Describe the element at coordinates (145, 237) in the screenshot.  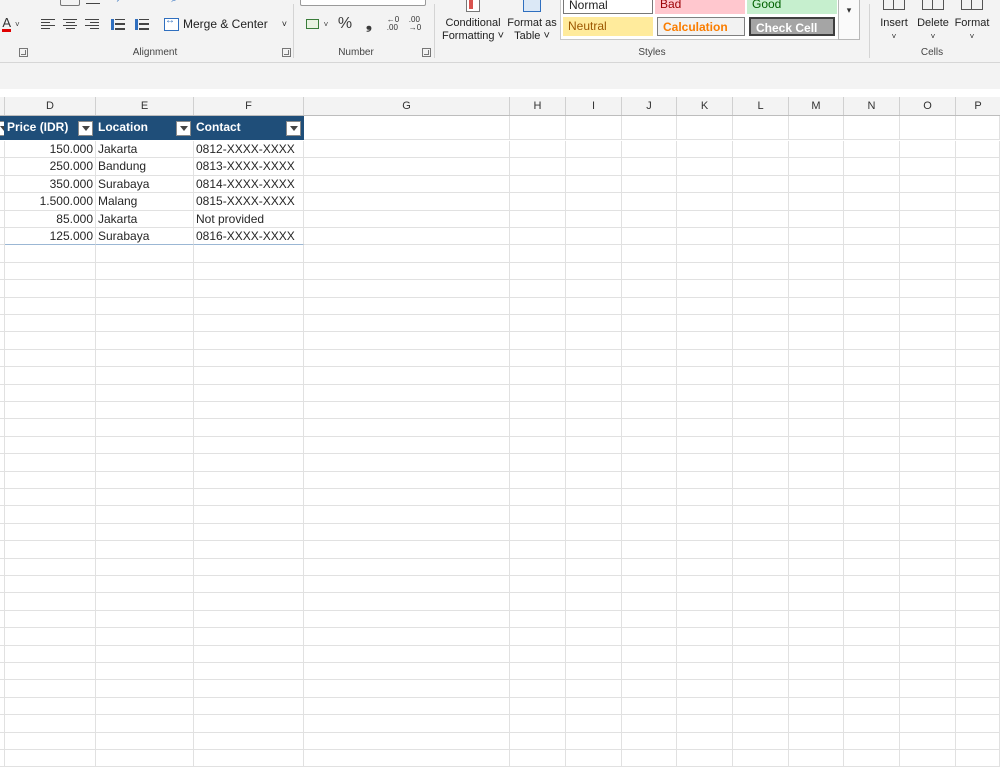
I see `location-cell: Surabaya` at that location.